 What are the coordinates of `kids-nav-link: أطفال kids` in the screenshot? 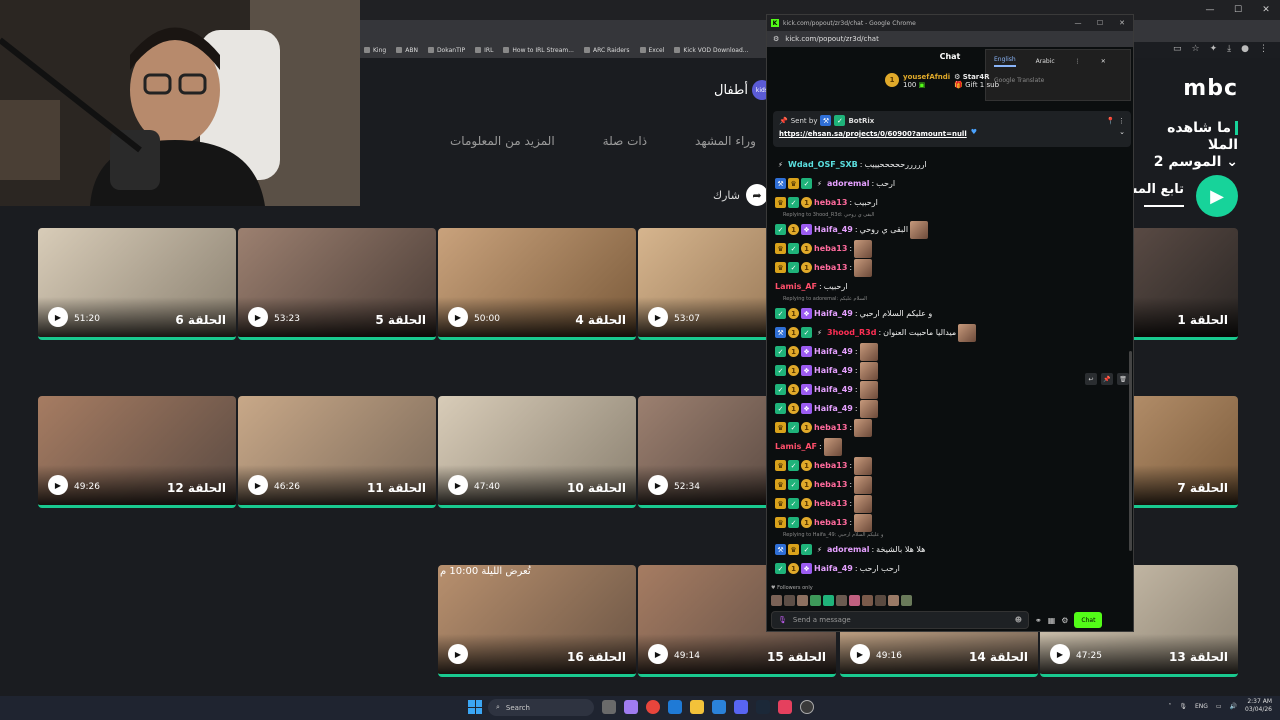 It's located at (743, 90).